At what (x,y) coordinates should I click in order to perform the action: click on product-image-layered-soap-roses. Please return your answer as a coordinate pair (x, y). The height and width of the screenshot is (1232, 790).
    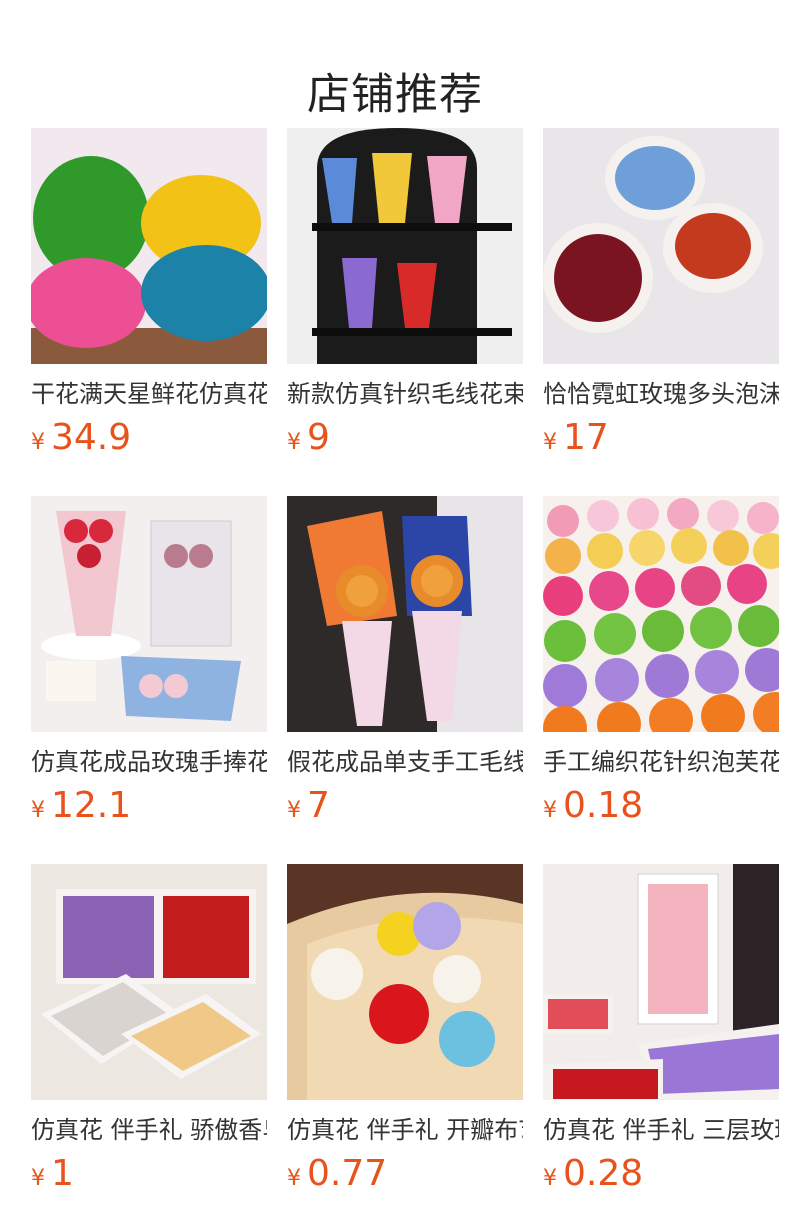
    Looking at the image, I should click on (661, 982).